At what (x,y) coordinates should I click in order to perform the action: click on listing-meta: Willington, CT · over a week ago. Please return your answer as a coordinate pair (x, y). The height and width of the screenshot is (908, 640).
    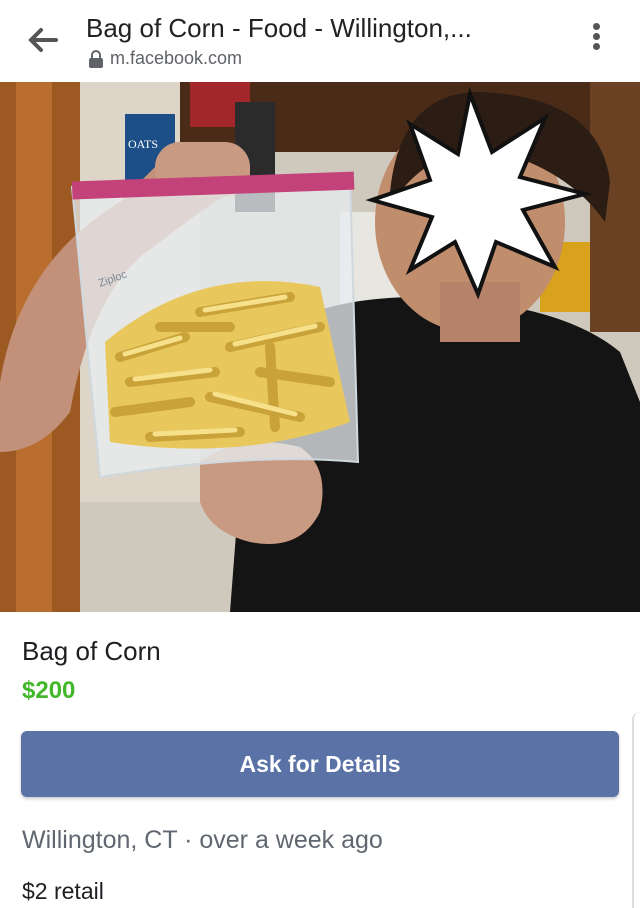
    Looking at the image, I should click on (202, 840).